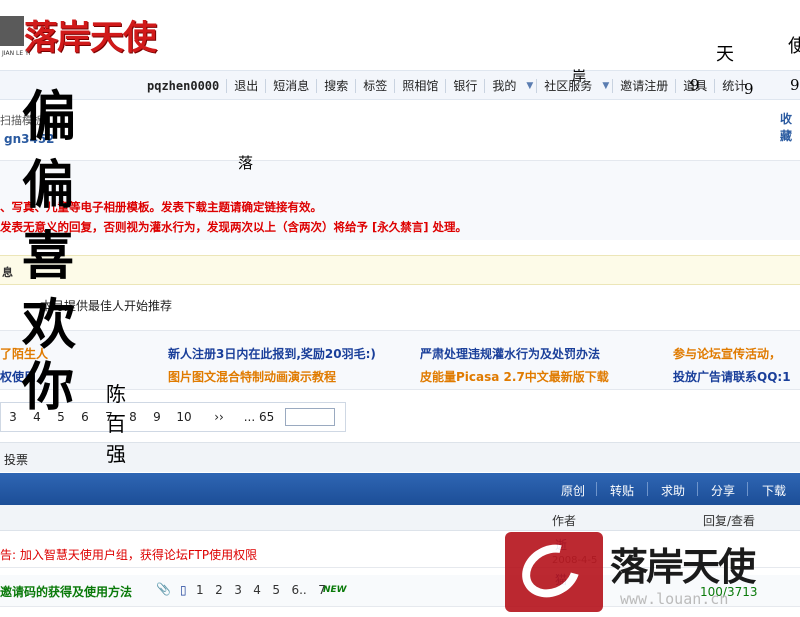 The height and width of the screenshot is (617, 800). What do you see at coordinates (252, 376) in the screenshot?
I see `link-item: 图片图文混合特制动画演示教程` at bounding box center [252, 376].